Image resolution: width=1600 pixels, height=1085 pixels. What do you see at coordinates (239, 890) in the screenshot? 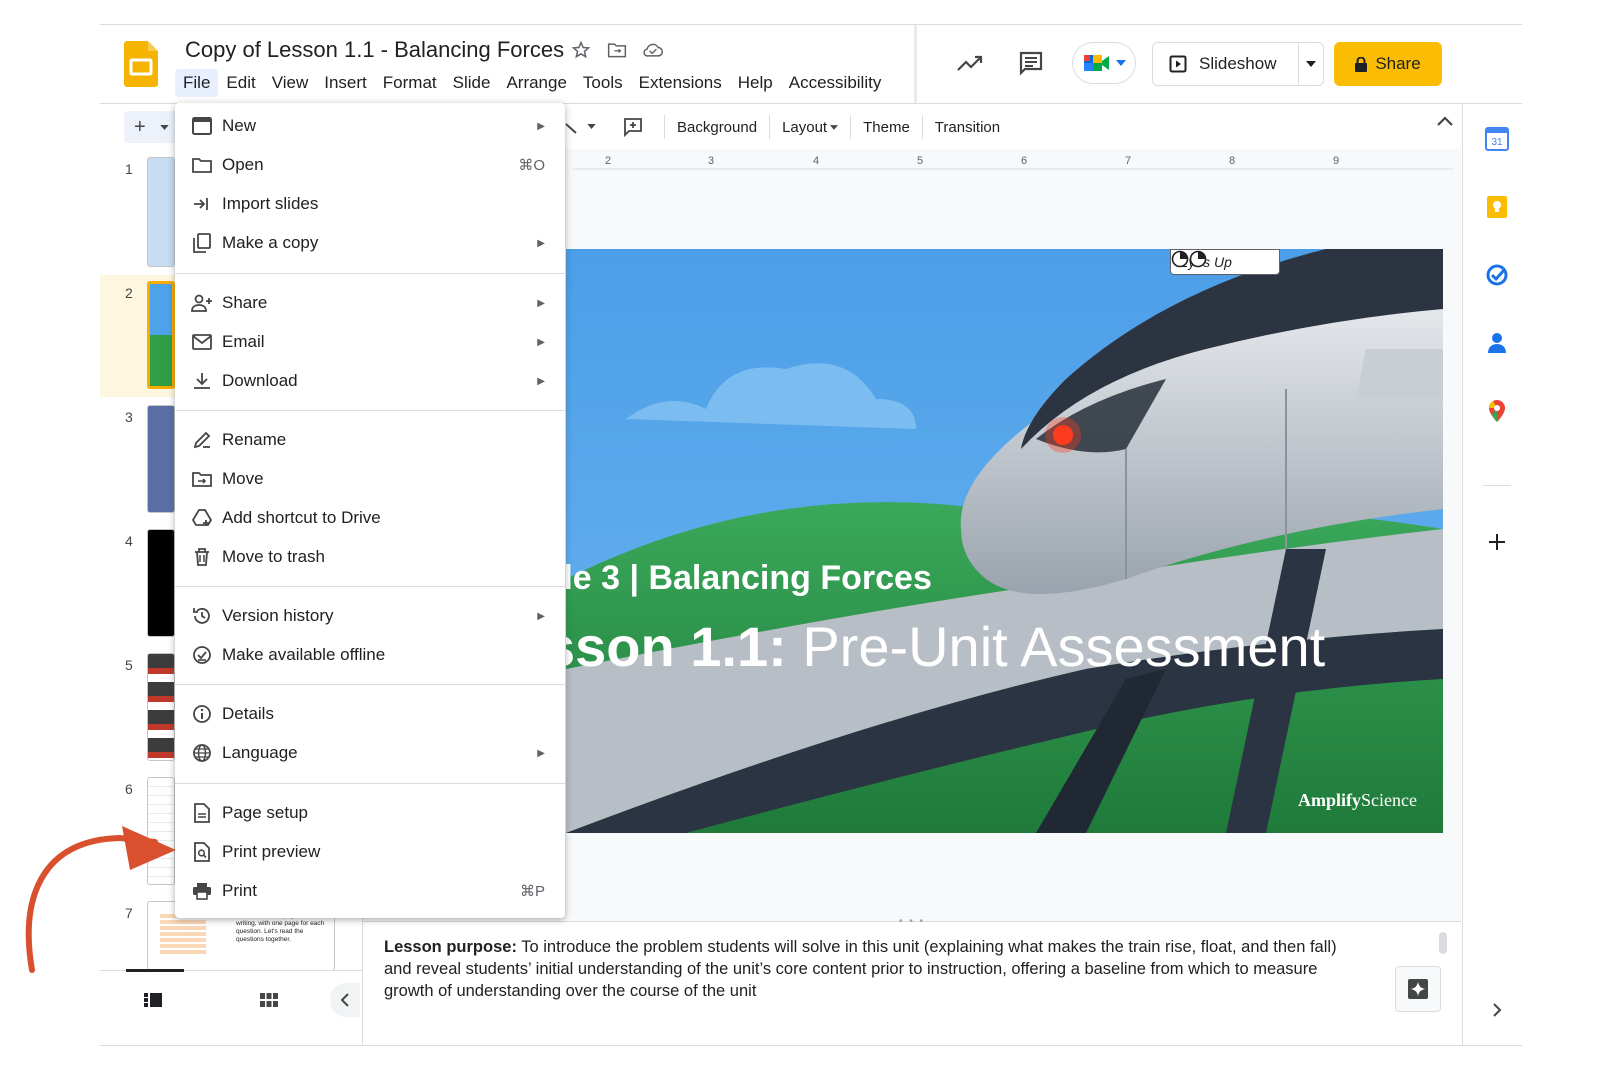
I see `menu-label: Print` at bounding box center [239, 890].